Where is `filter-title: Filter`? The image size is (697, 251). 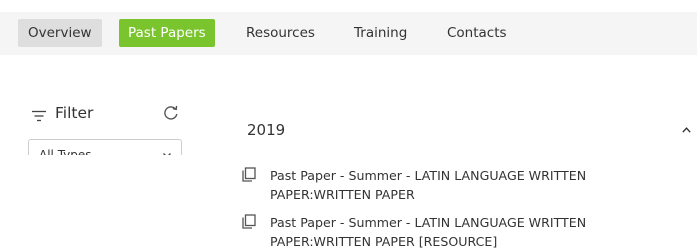 filter-title: Filter is located at coordinates (74, 113).